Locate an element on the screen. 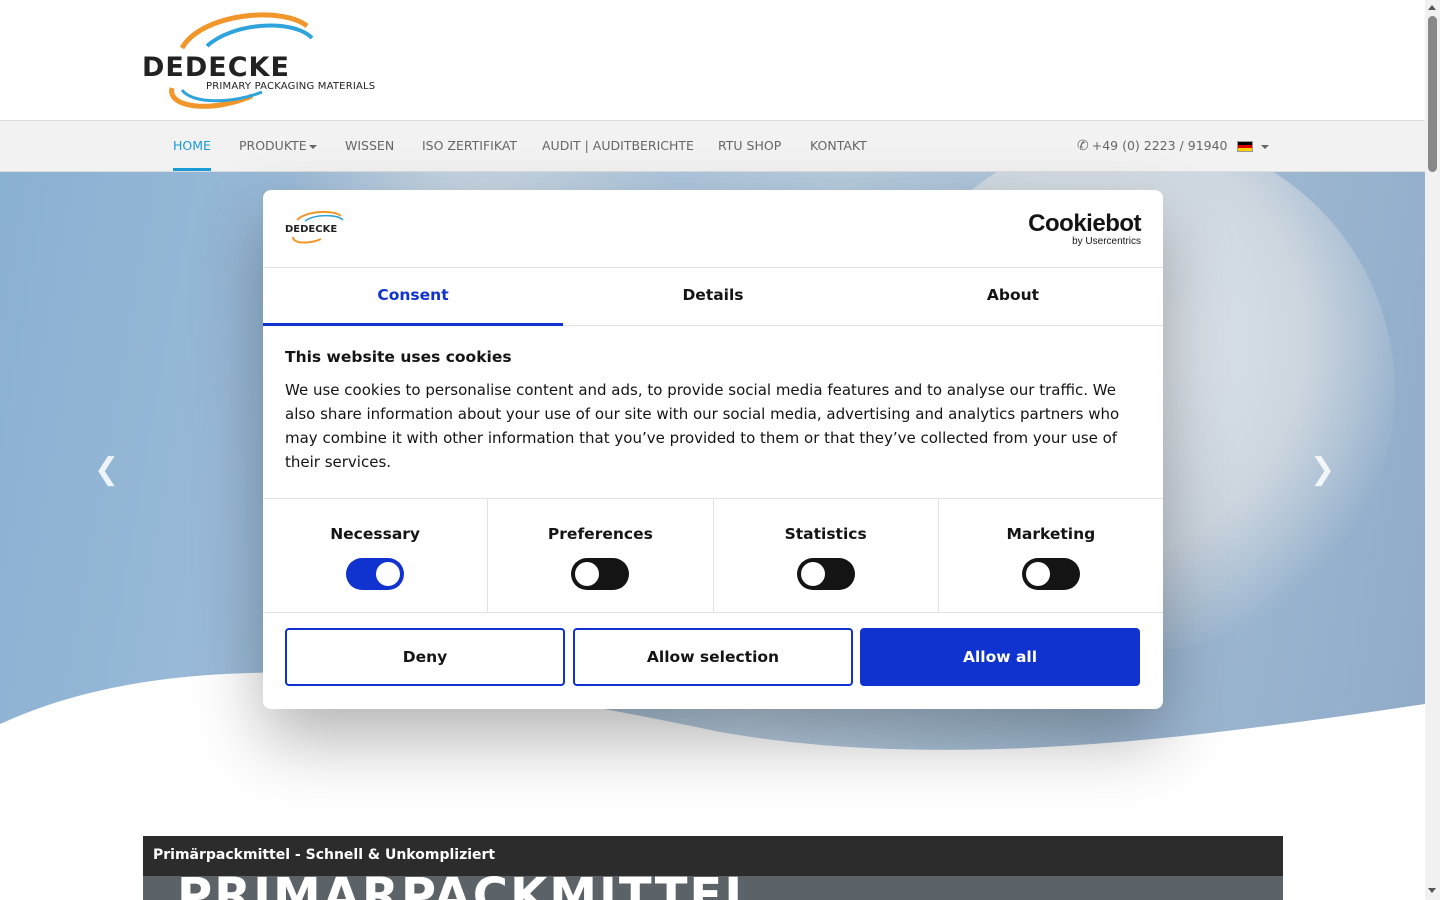 This screenshot has height=900, width=1440. nav-rtu-shop: RTU SHOP is located at coordinates (749, 146).